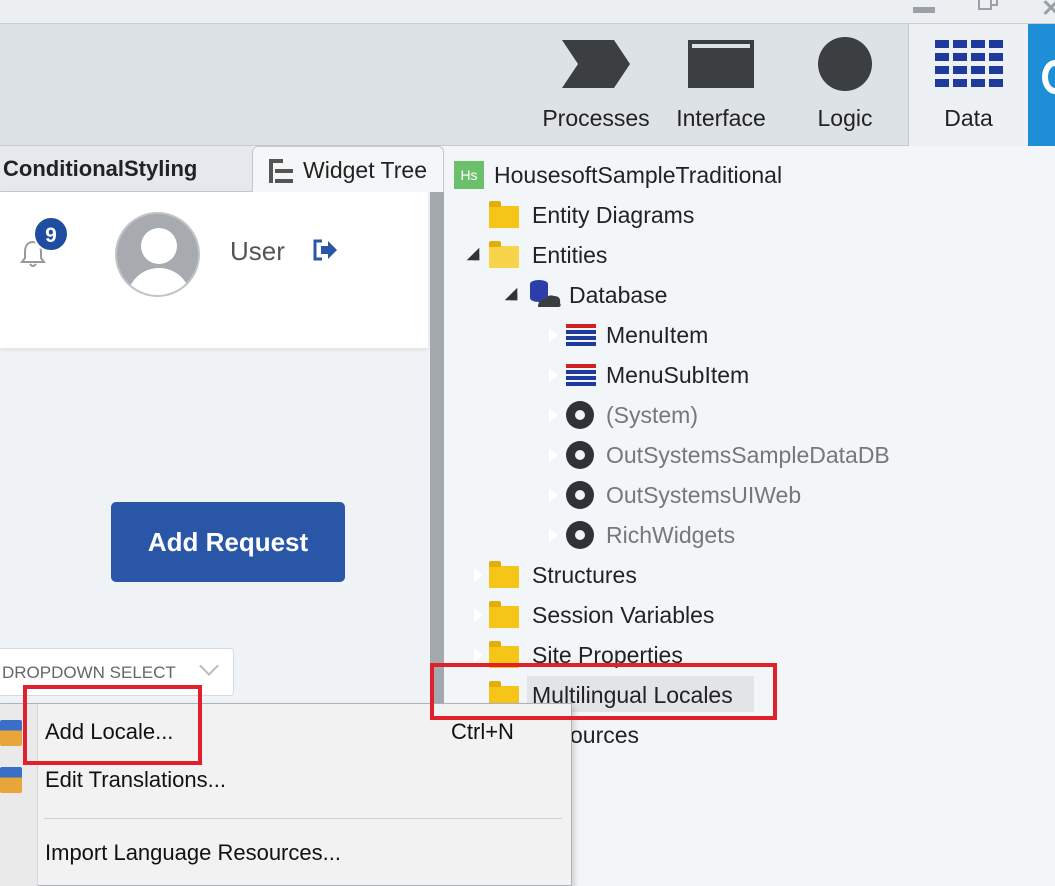 The image size is (1055, 886). I want to click on interface-tab: Interface, so click(721, 85).